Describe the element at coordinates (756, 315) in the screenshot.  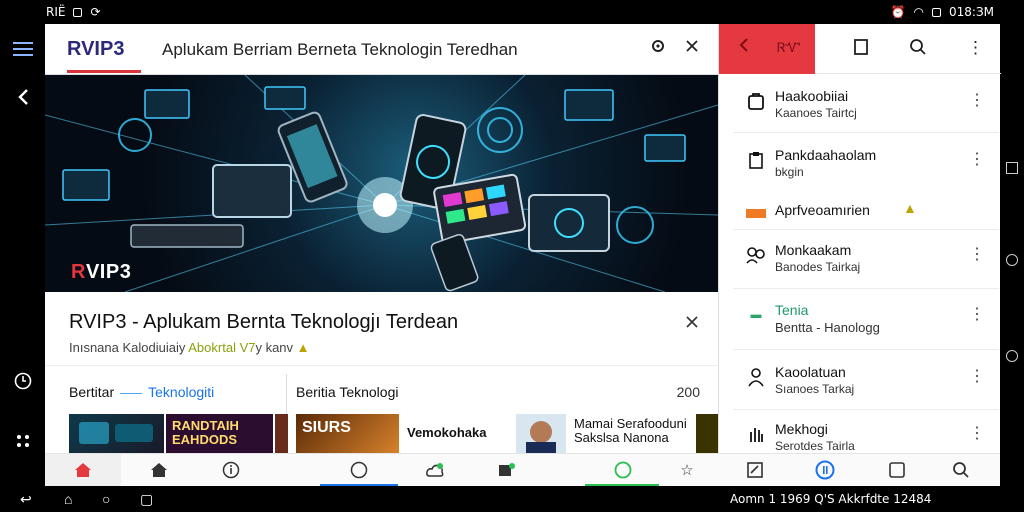
I see `chart-icon: ▬` at that location.